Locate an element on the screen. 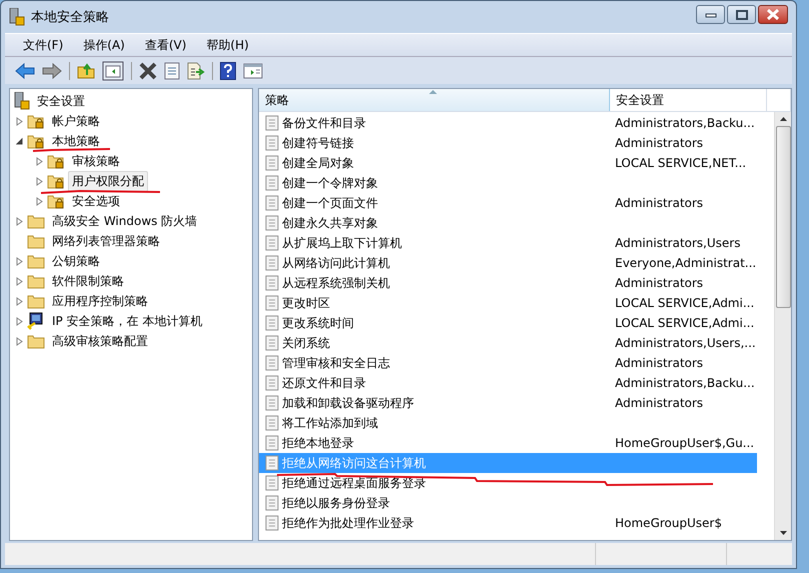 This screenshot has height=573, width=809. policy-row: 加载和卸载设备驱动程序 is located at coordinates (434, 403).